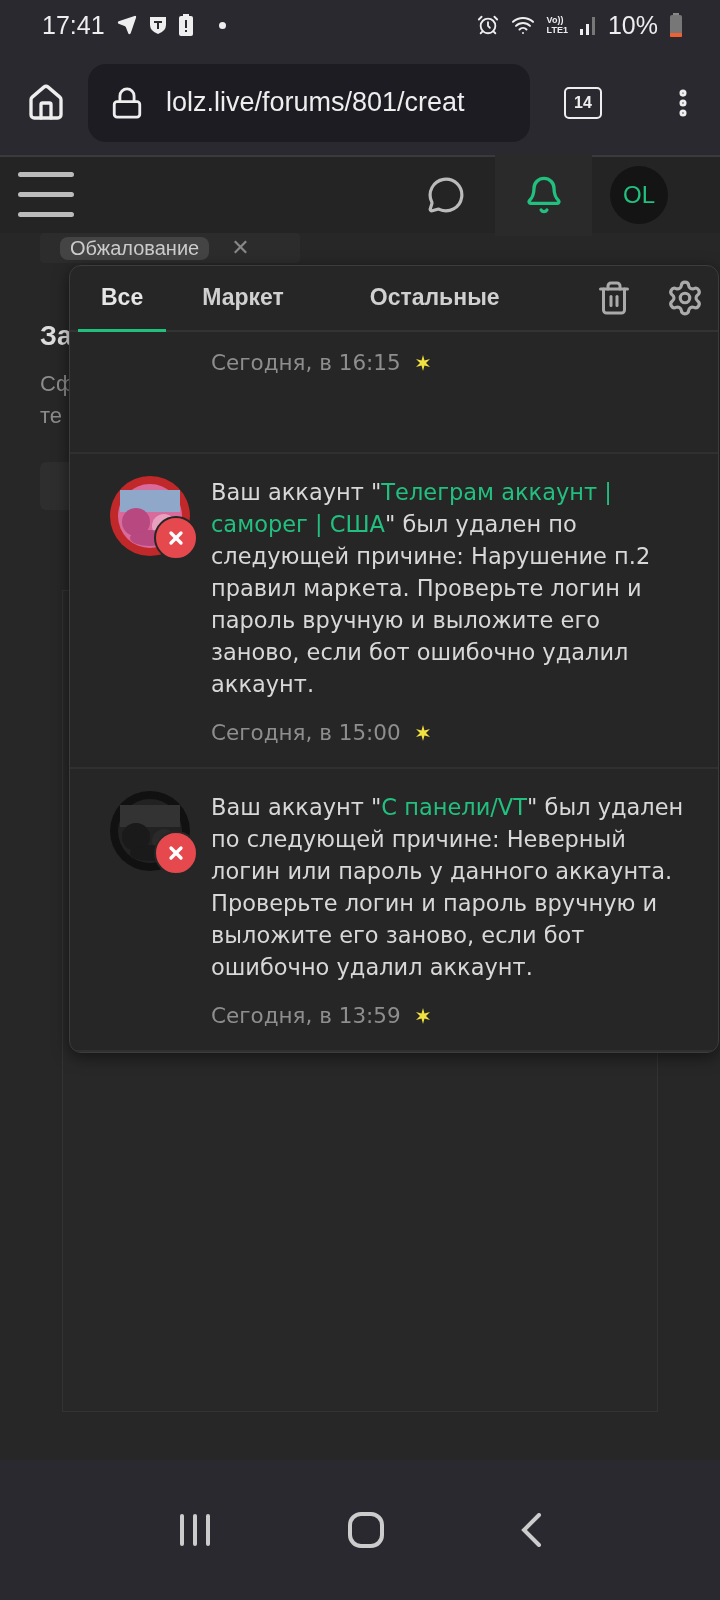 The width and height of the screenshot is (720, 1600). Describe the element at coordinates (587, 25) in the screenshot. I see `signal-icon` at that location.